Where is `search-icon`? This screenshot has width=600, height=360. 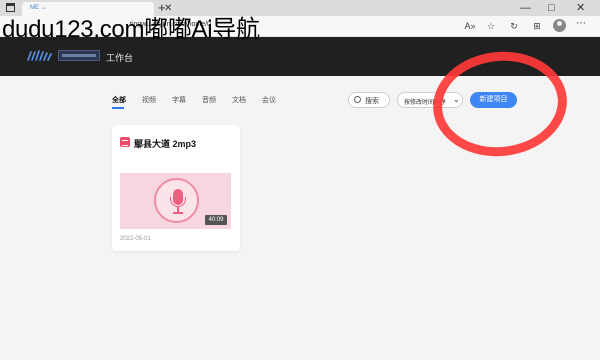 search-icon is located at coordinates (357, 99).